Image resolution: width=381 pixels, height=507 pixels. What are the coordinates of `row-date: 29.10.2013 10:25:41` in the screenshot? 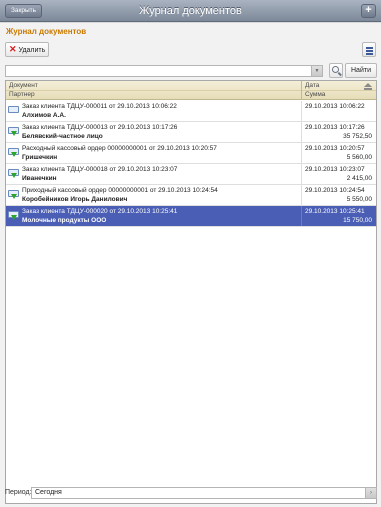 It's located at (335, 211).